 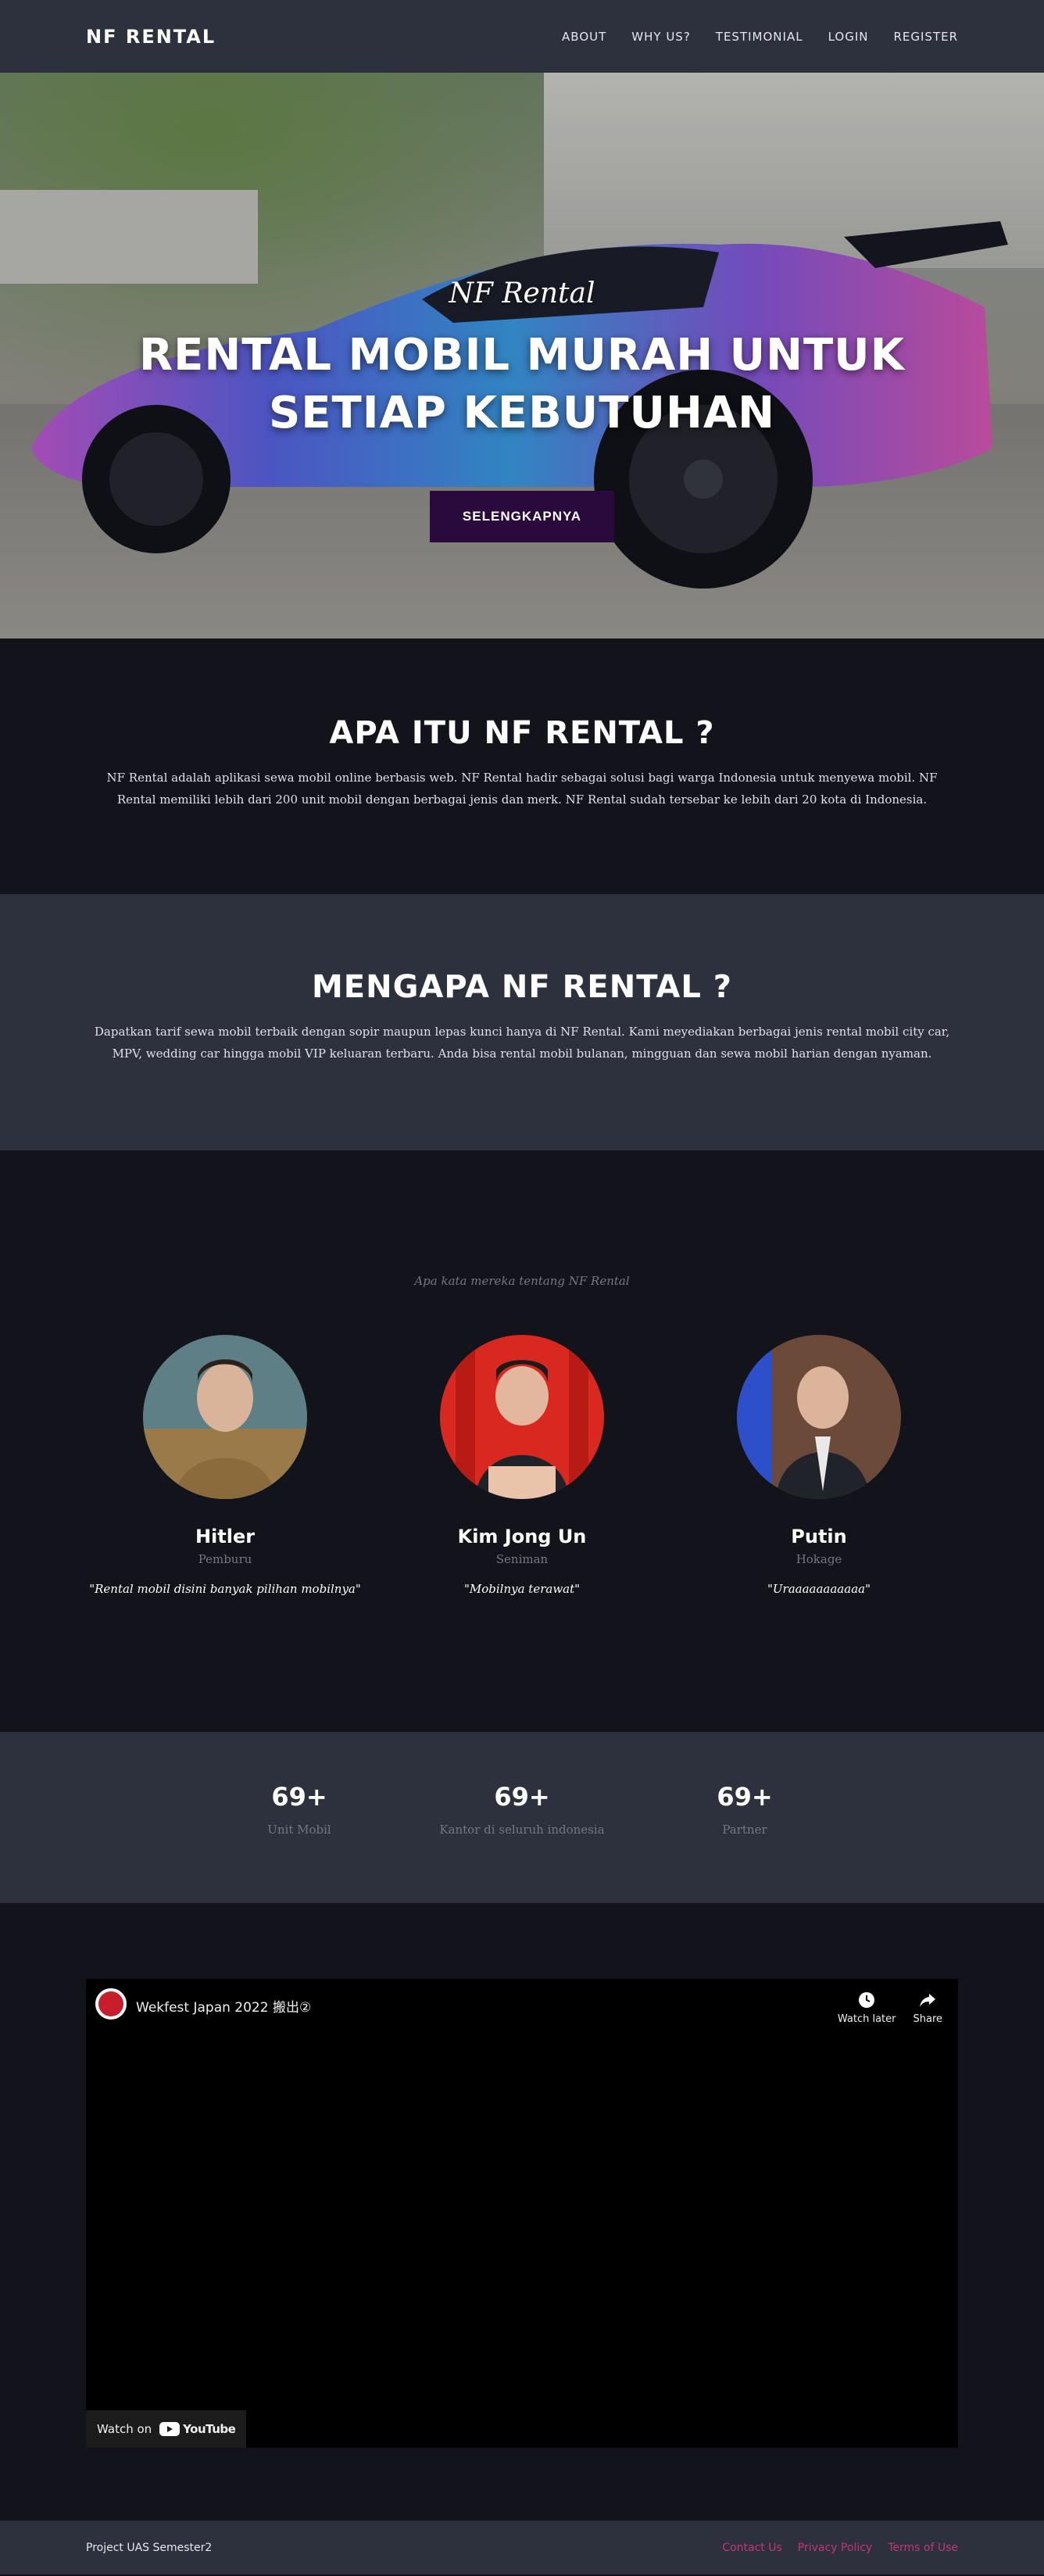 I want to click on testimonial-card: Putin Hokage "Uraaaaaaaaaaa", so click(x=819, y=1465).